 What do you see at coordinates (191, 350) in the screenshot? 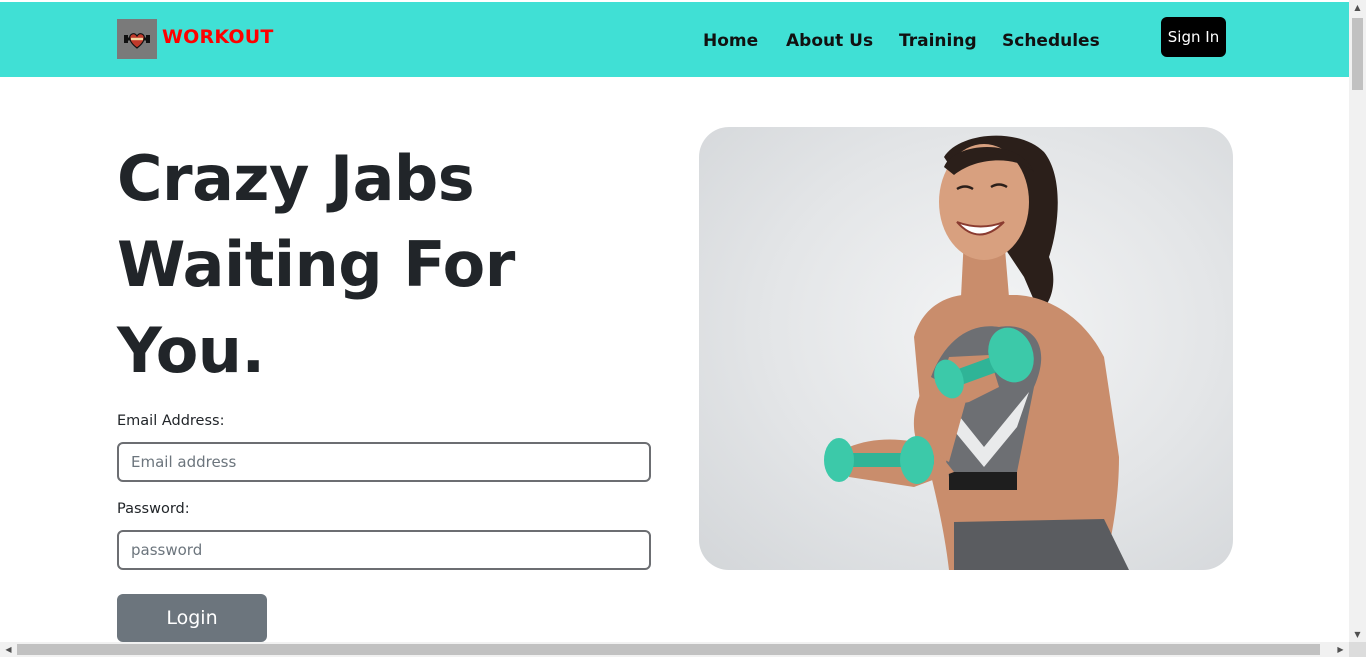
I see `hero-title-line: You.` at bounding box center [191, 350].